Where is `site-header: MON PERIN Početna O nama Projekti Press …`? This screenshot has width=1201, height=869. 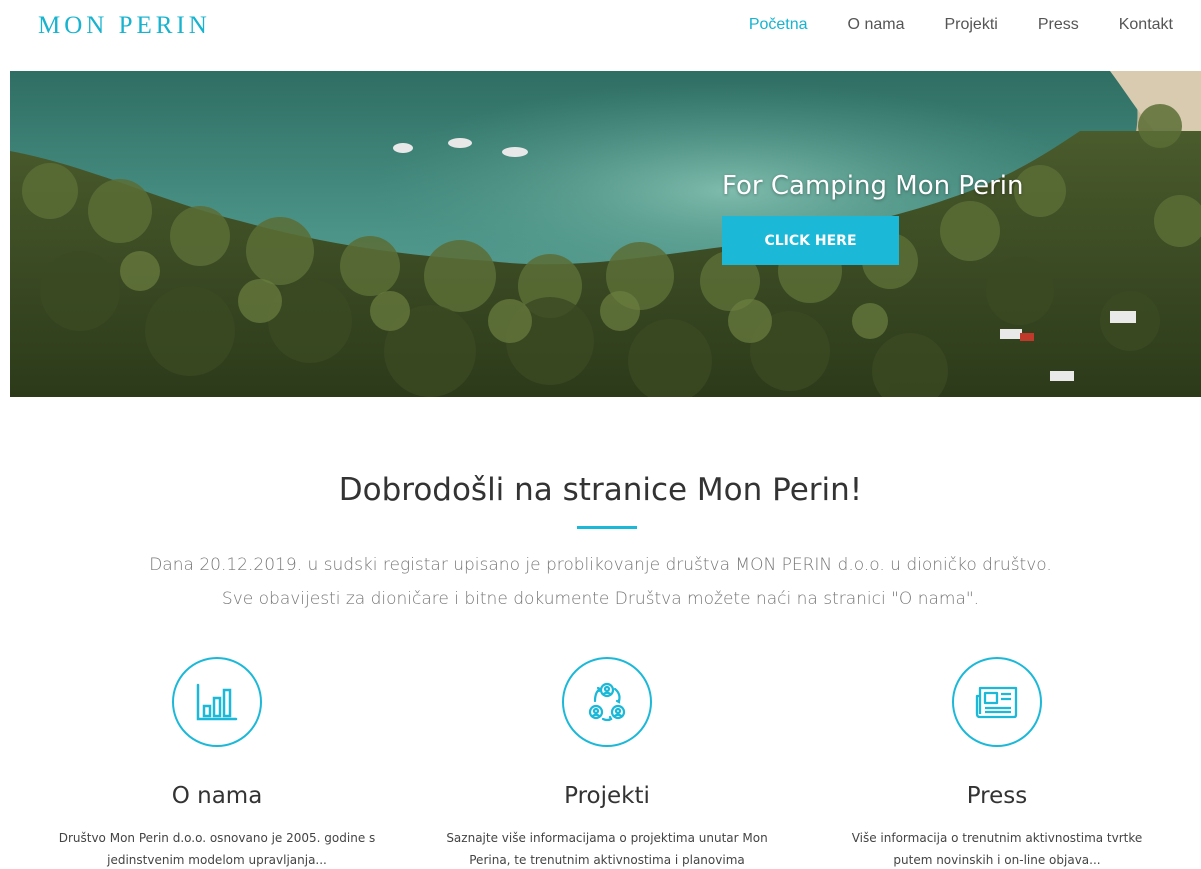 site-header: MON PERIN Početna O nama Projekti Press … is located at coordinates (600, 30).